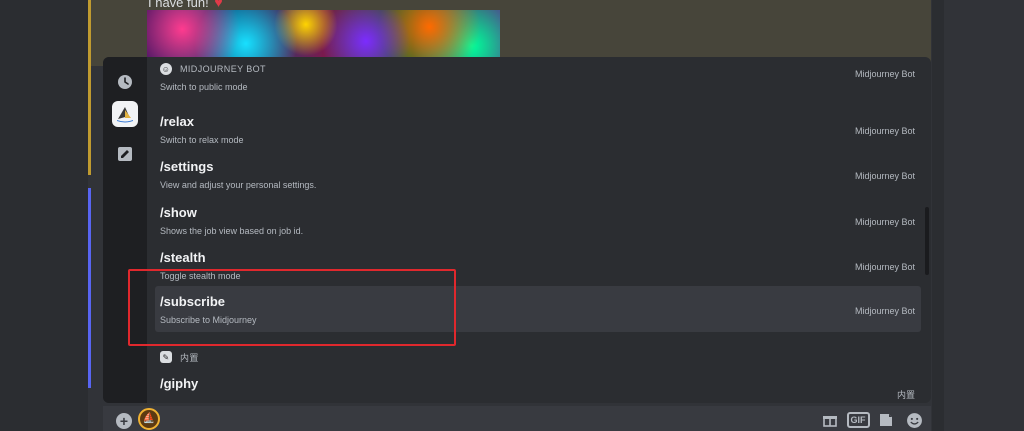  I want to click on clock-icon, so click(125, 82).